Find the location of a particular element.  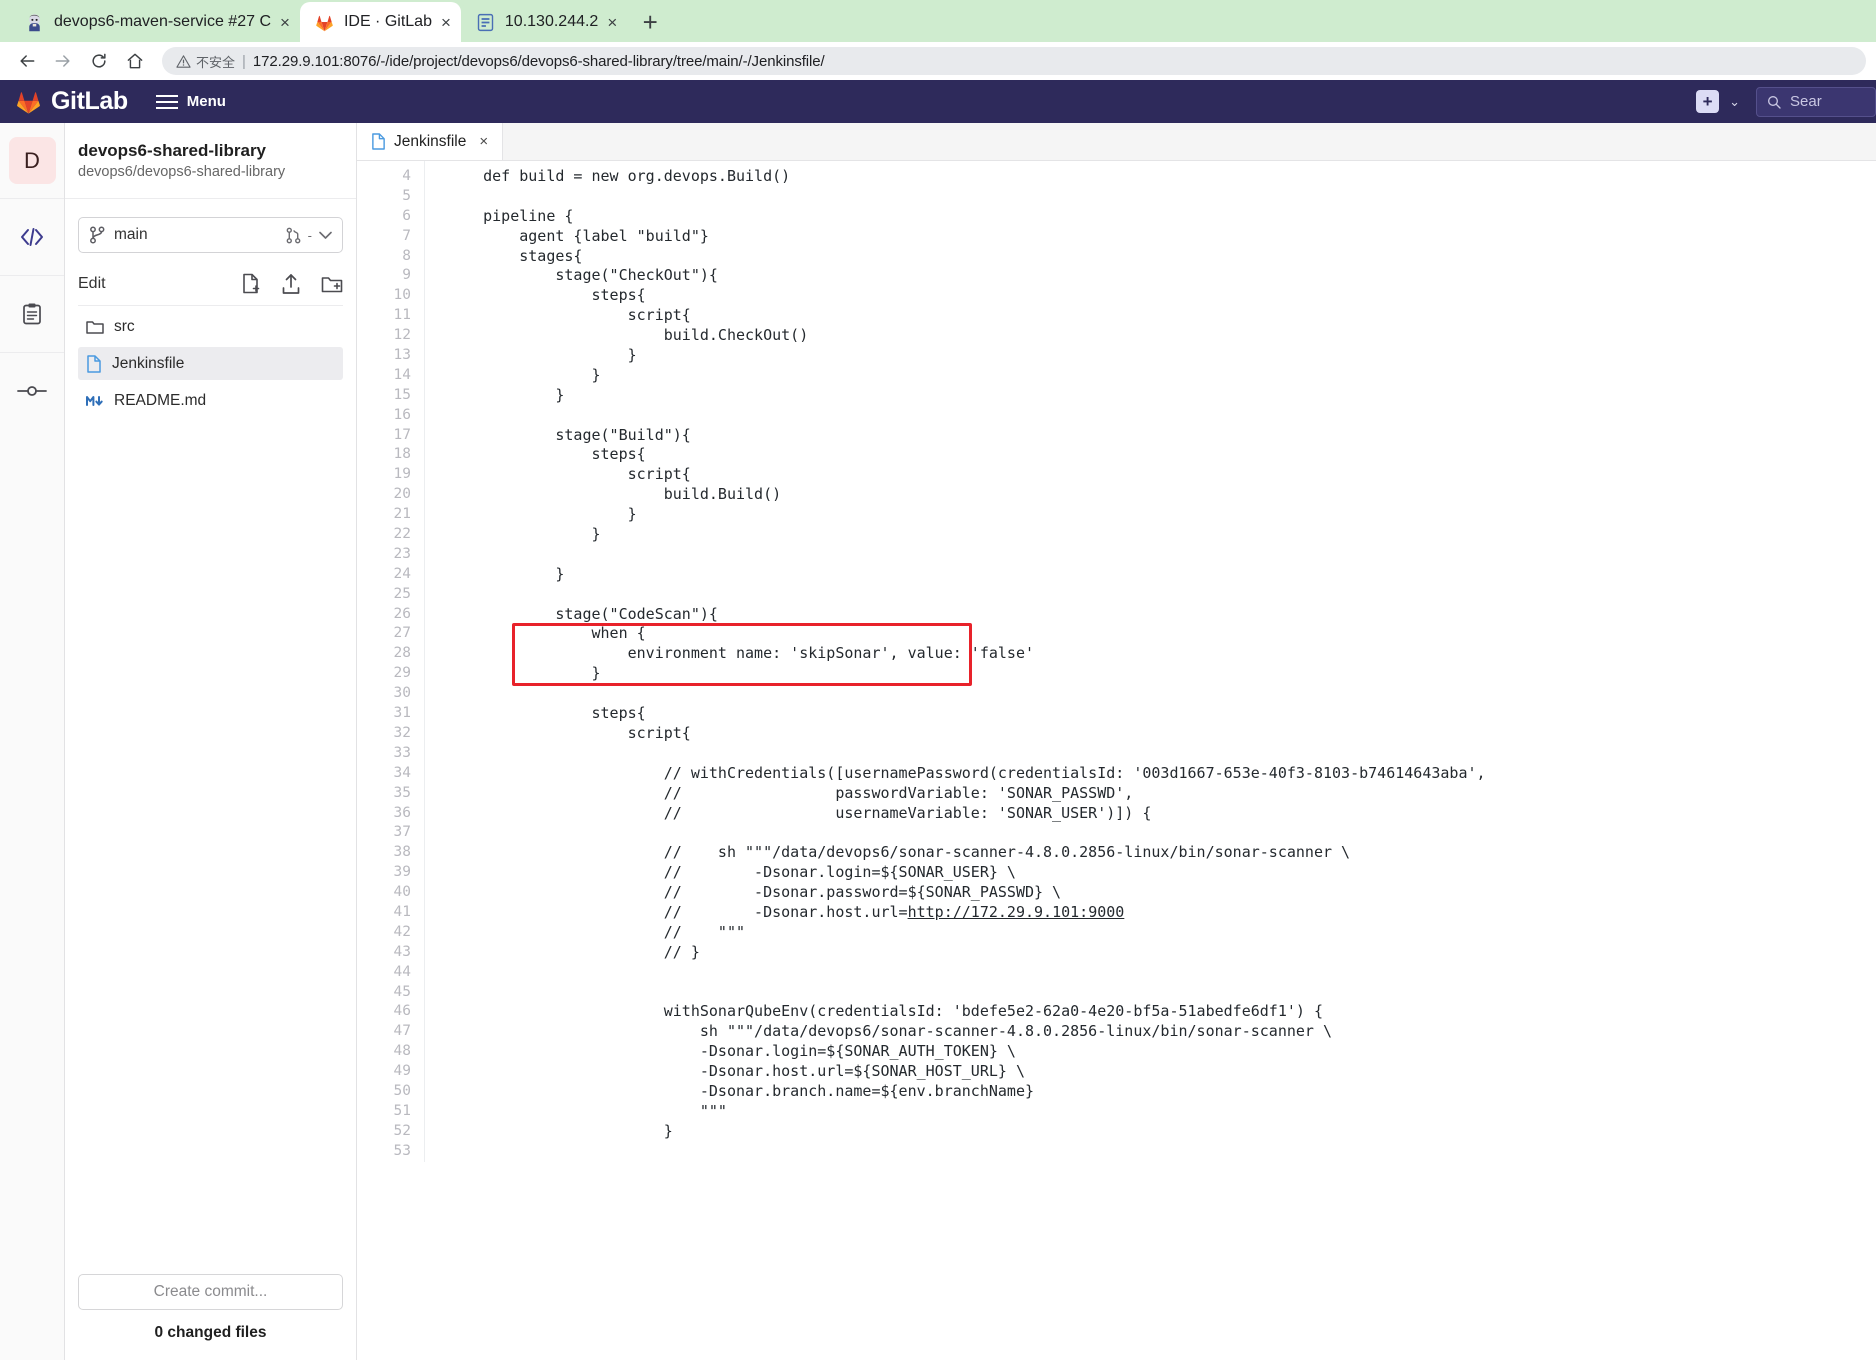

browser-tab-2: 10.130.244.2 × is located at coordinates (544, 22).